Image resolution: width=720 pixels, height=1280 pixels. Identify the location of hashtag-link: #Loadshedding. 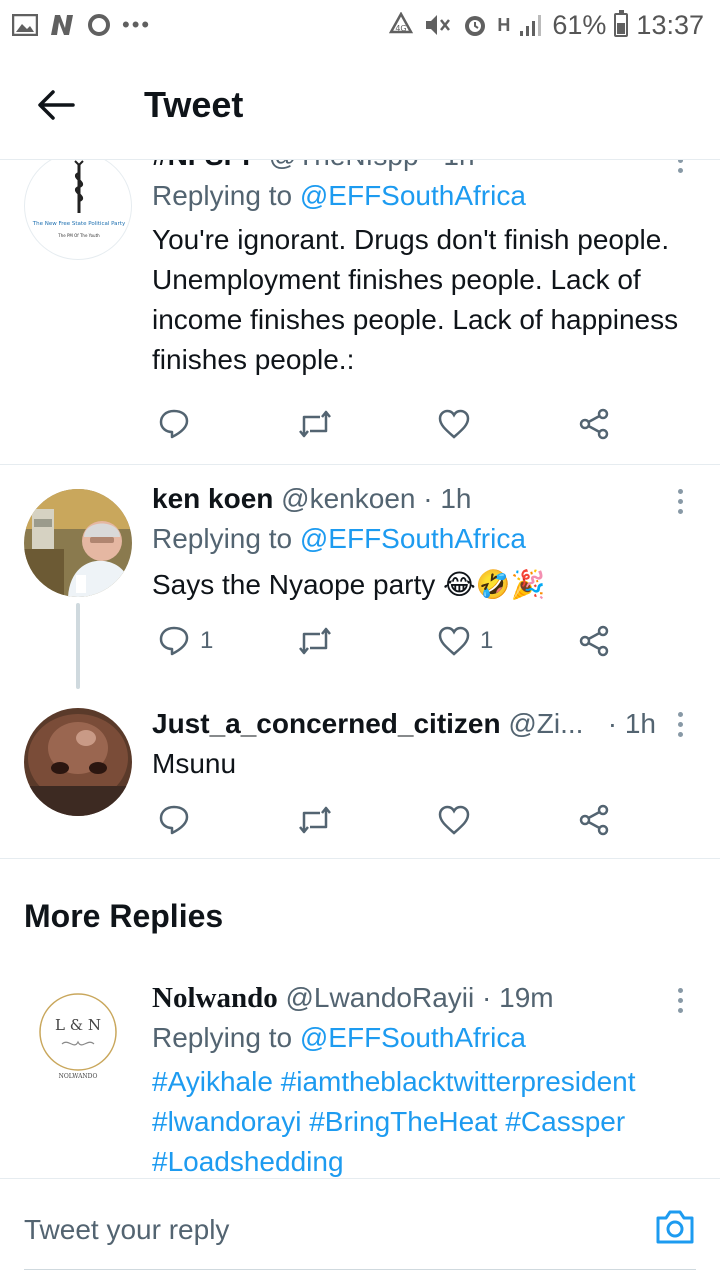
(248, 1161).